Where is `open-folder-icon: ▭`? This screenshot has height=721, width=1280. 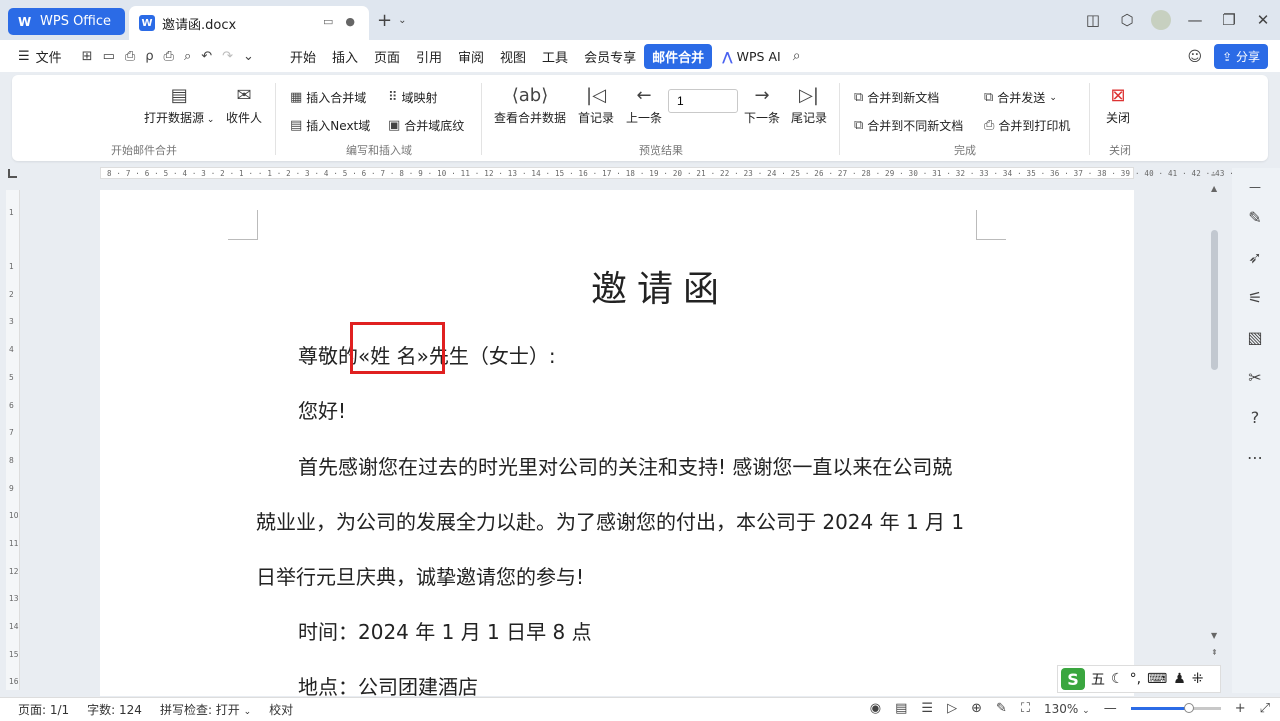
open-folder-icon: ▭ is located at coordinates (109, 56).